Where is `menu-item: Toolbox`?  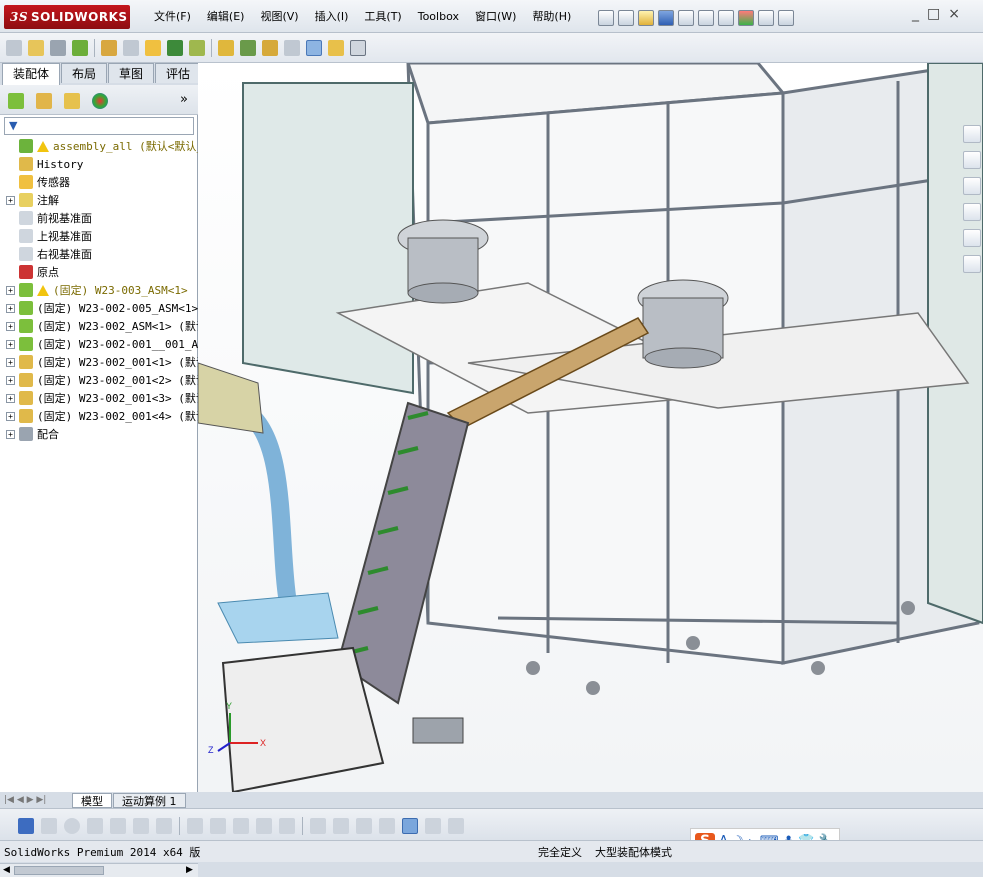 menu-item: Toolbox is located at coordinates (438, 16).